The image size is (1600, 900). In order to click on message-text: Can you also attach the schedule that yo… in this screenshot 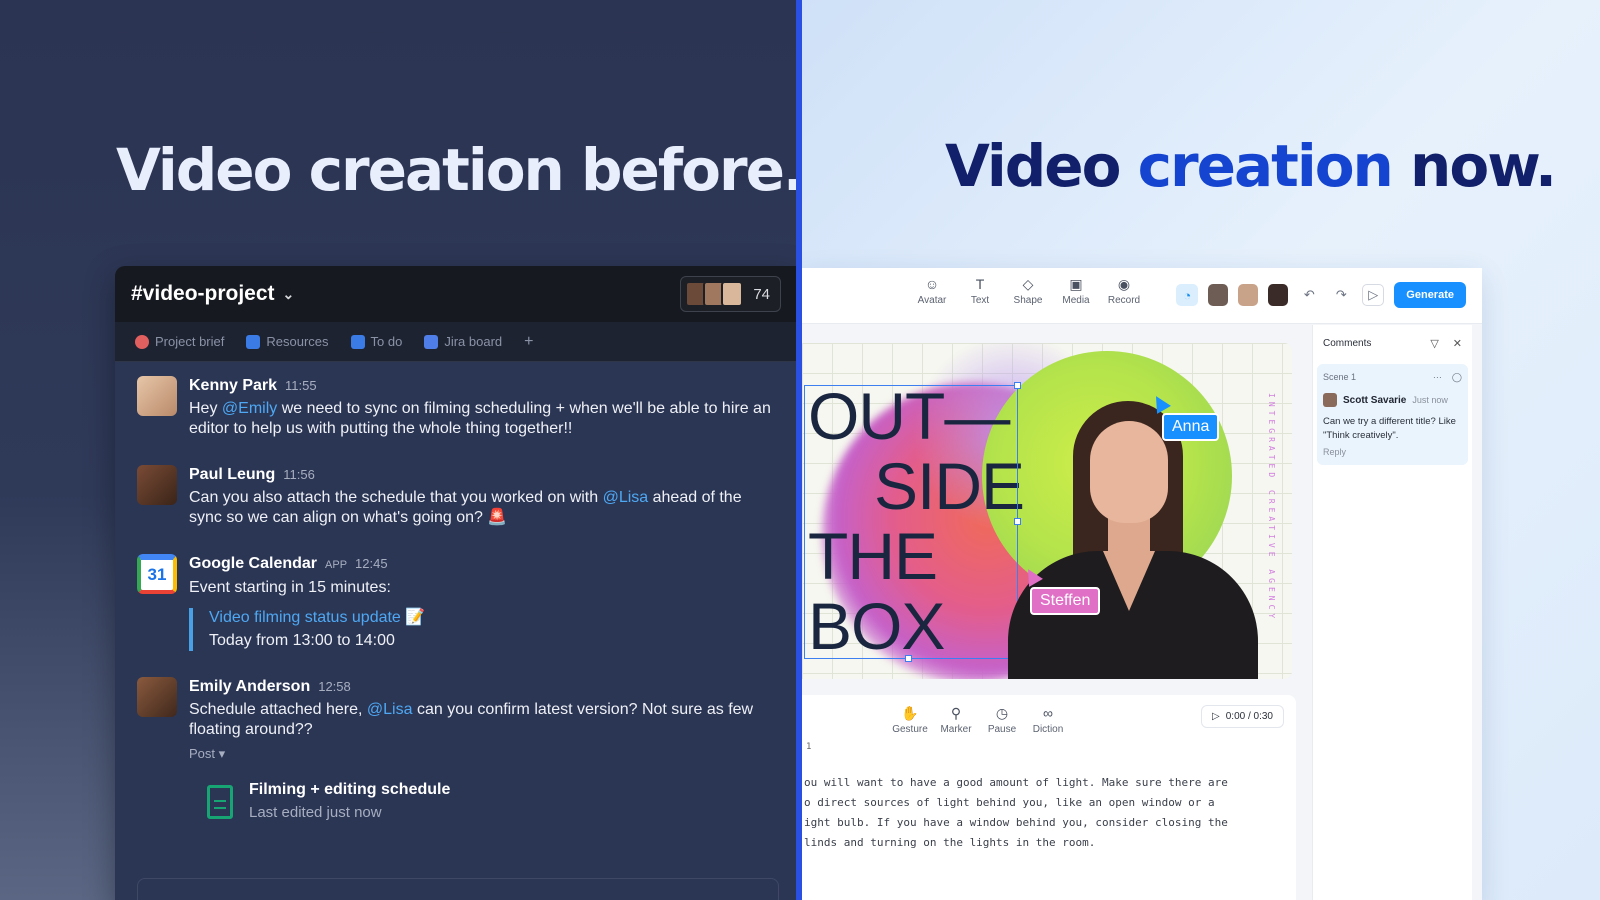, I will do `click(465, 507)`.